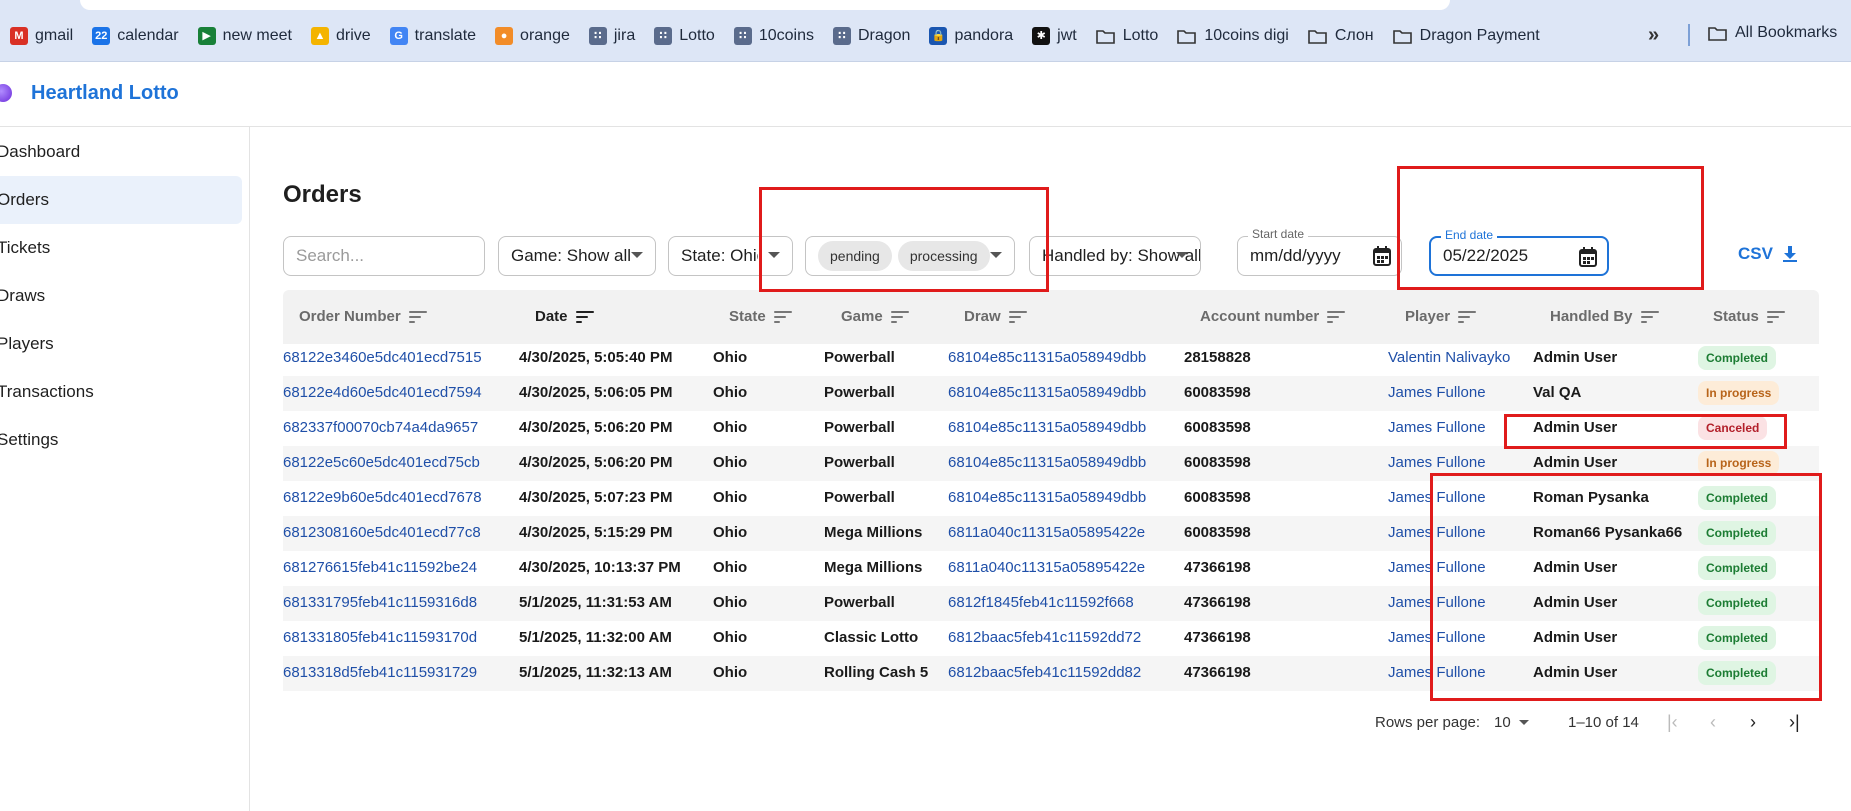 The image size is (1851, 811). Describe the element at coordinates (346, 36) in the screenshot. I see `bookmark-drive: ▲ drive` at that location.